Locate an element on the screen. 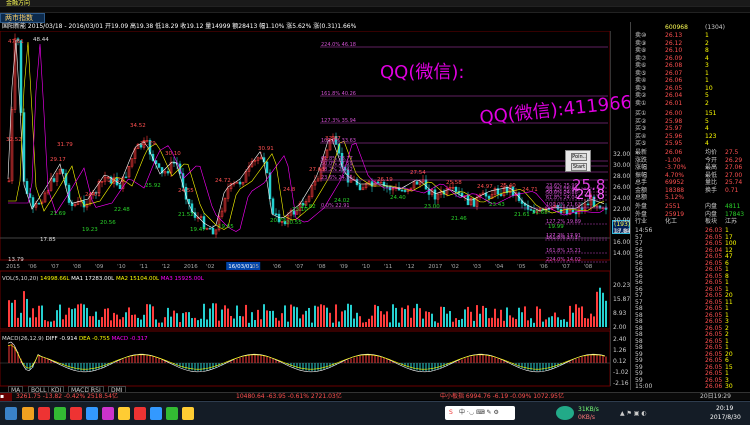 The image size is (750, 425). buy-level: 买⑤ 25.95 4 is located at coordinates (691, 143).